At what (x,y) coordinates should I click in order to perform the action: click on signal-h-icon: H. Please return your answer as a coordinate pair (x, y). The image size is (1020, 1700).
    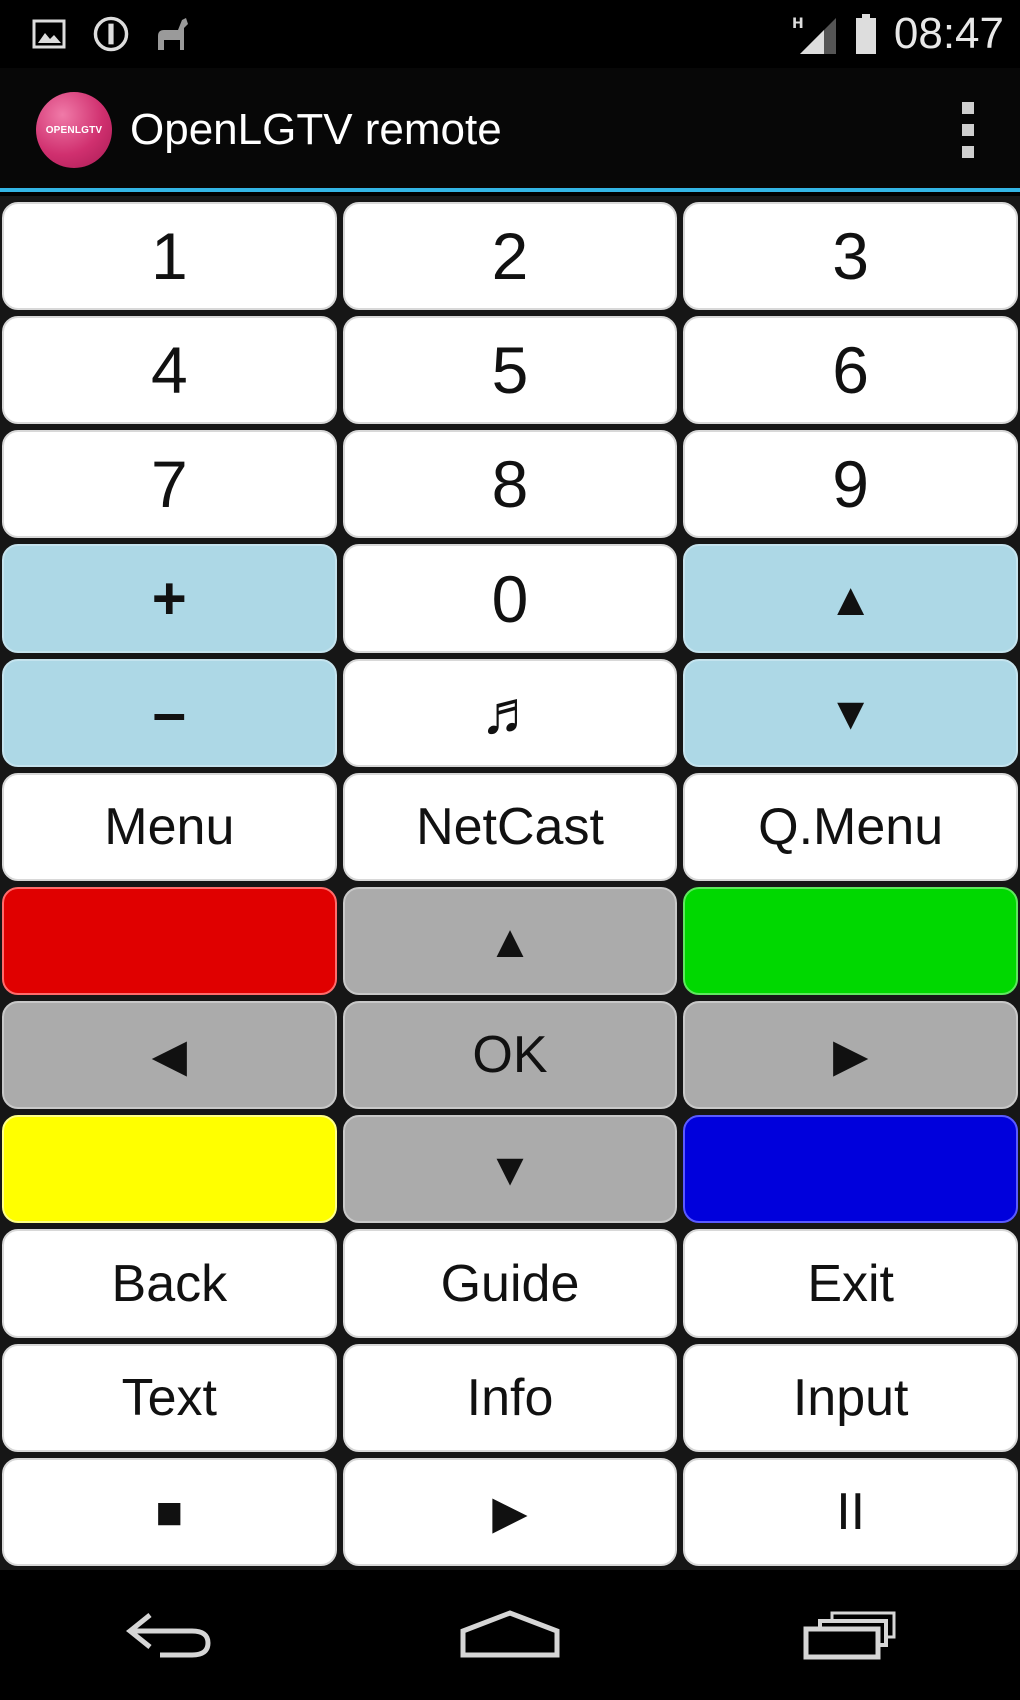
    Looking at the image, I should click on (814, 34).